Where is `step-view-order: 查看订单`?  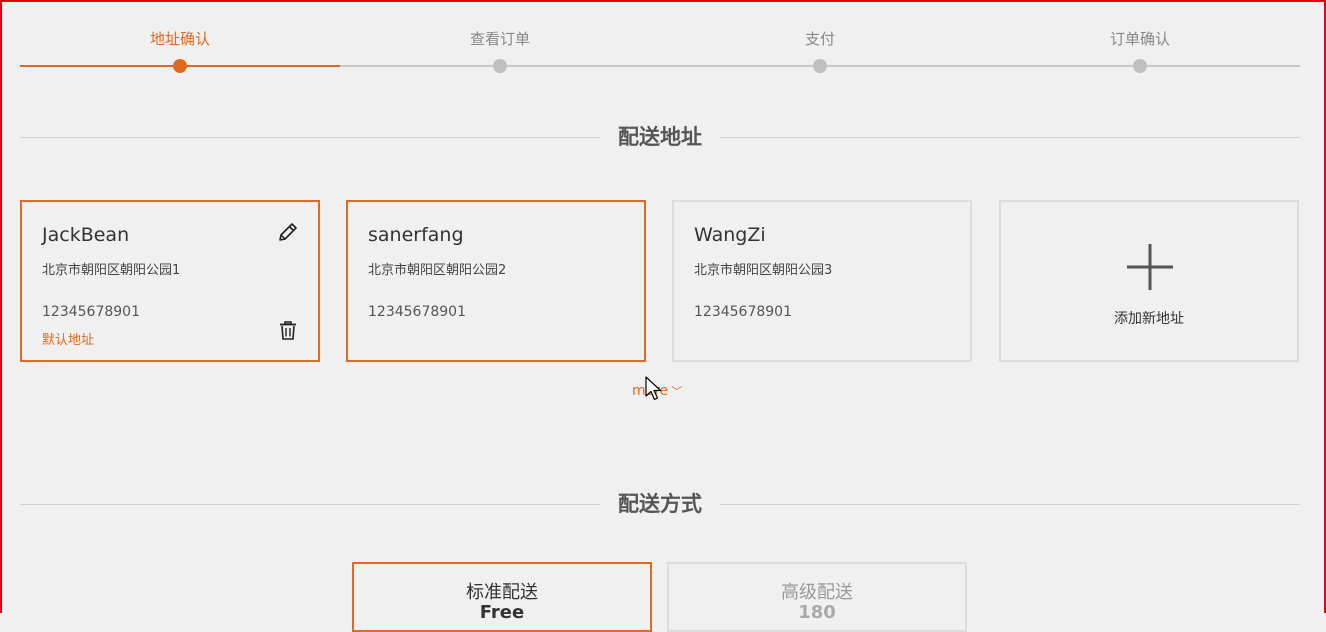 step-view-order: 查看订单 is located at coordinates (500, 40).